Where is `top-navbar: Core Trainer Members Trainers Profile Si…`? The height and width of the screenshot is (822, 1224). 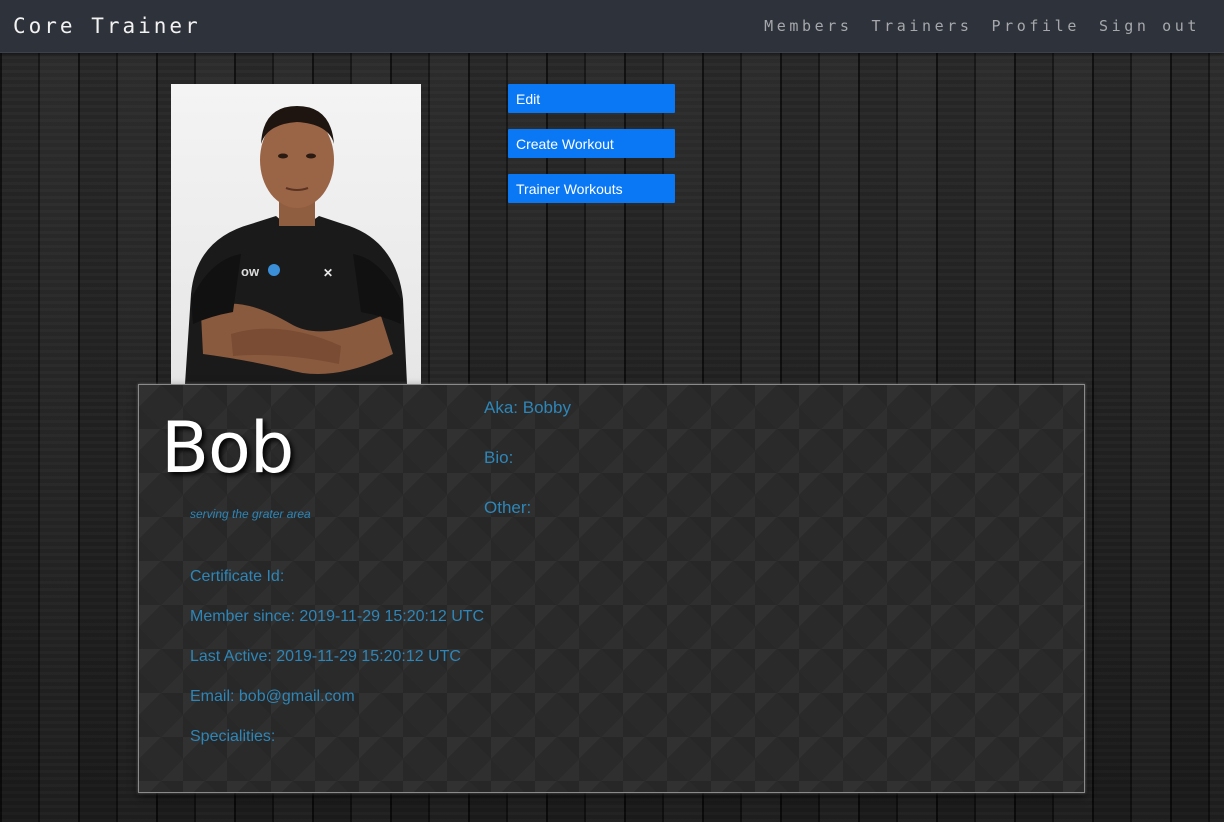 top-navbar: Core Trainer Members Trainers Profile Si… is located at coordinates (612, 26).